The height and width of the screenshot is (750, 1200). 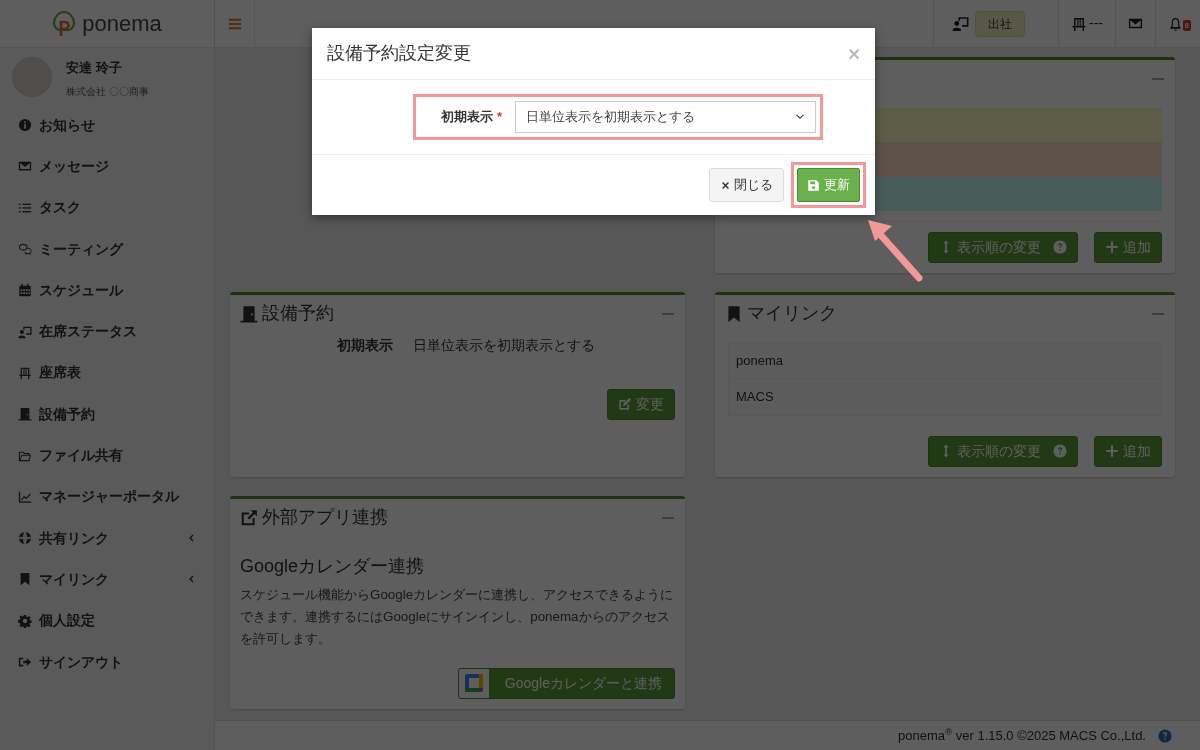 I want to click on card-title: 設備予約, so click(x=298, y=314).